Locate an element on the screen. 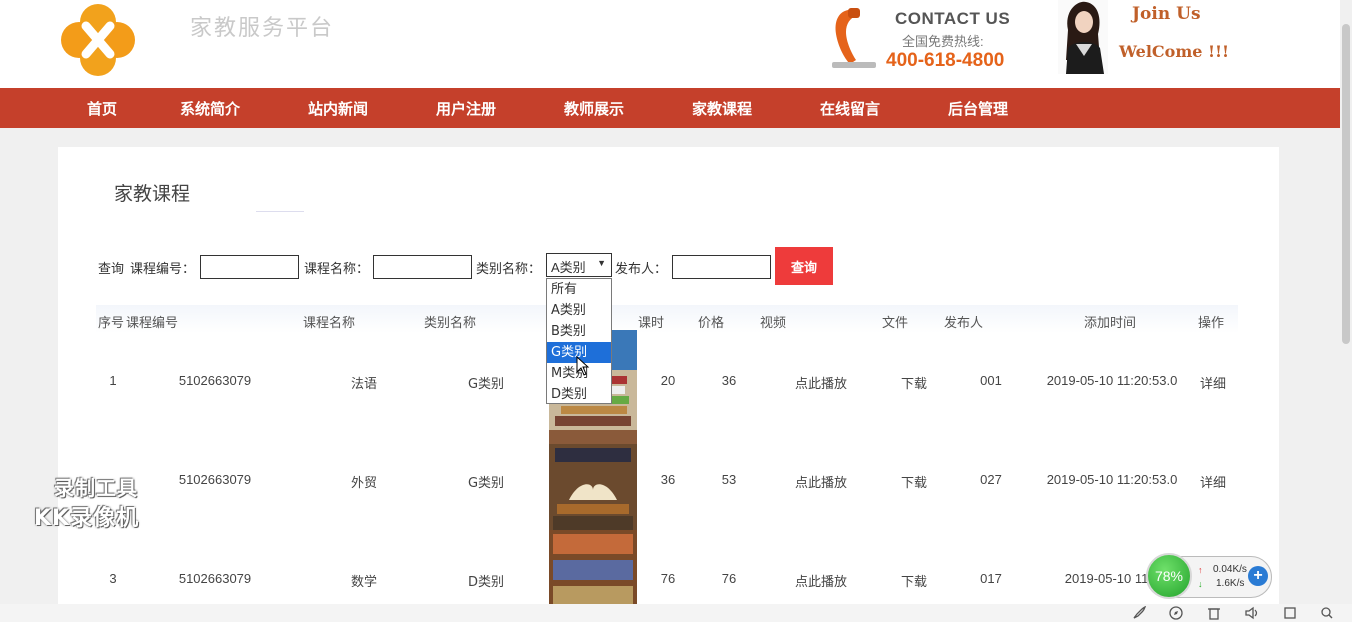  usage-gauge: 78% is located at coordinates (1169, 576).